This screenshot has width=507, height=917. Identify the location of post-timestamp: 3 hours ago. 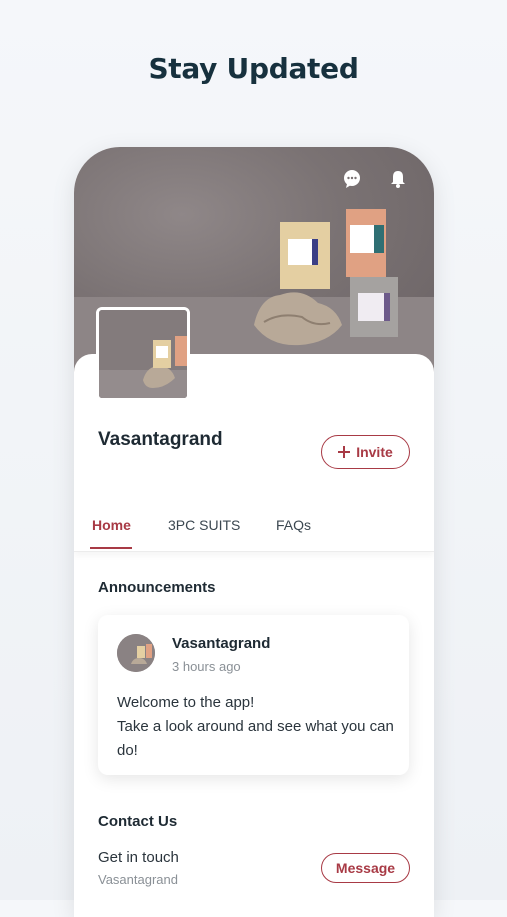
(206, 666).